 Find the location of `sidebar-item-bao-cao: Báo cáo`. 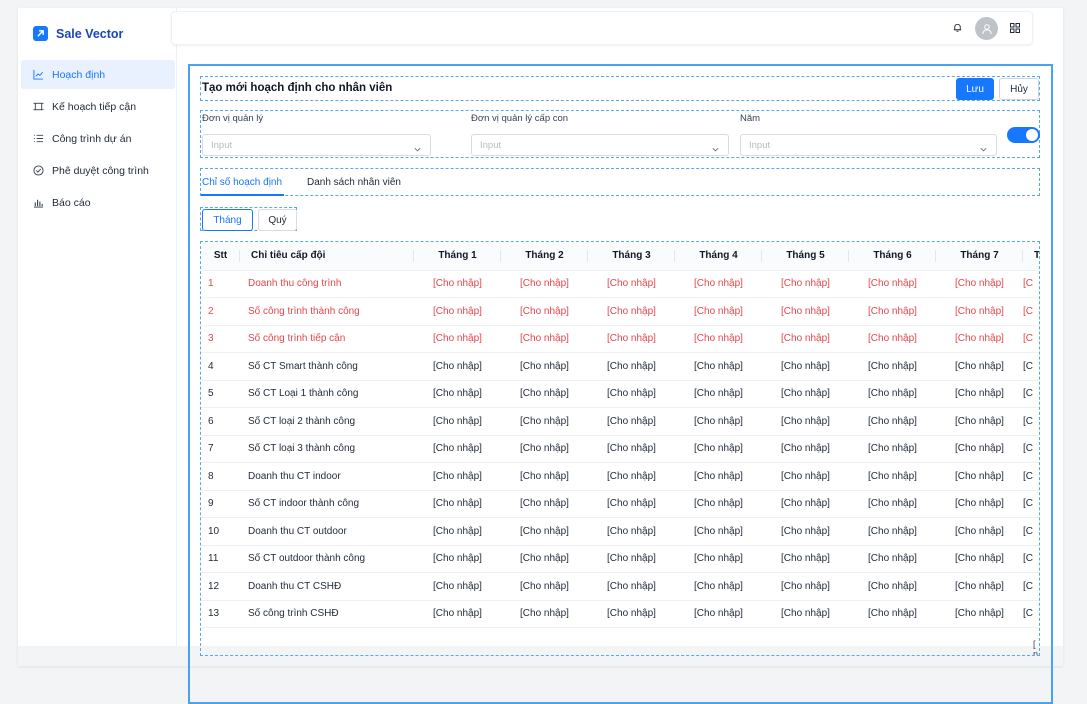

sidebar-item-bao-cao: Báo cáo is located at coordinates (98, 202).